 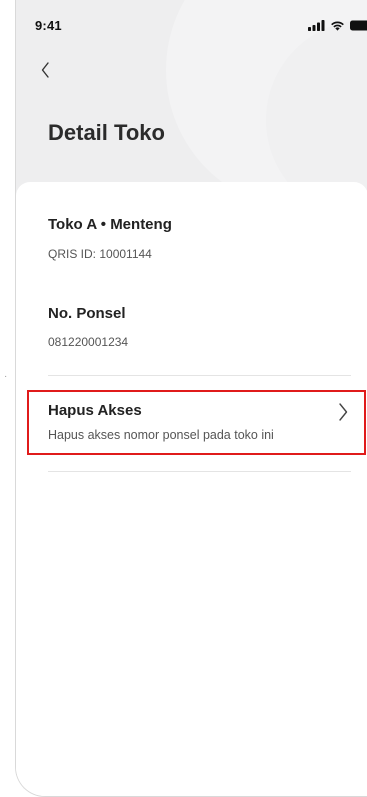 What do you see at coordinates (161, 435) in the screenshot?
I see `remove-access-description: Hapus akses nomor ponsel pada toko ini` at bounding box center [161, 435].